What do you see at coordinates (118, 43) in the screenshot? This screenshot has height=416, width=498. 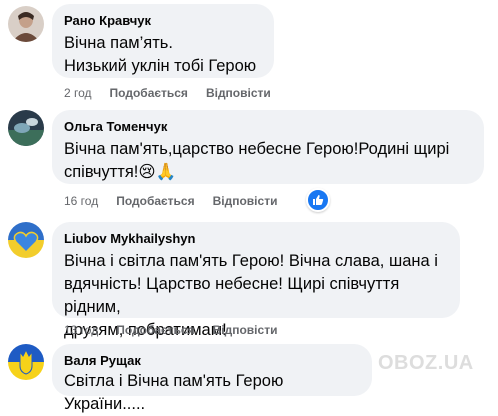 I see `comment-line: Вічна пам’ять.` at bounding box center [118, 43].